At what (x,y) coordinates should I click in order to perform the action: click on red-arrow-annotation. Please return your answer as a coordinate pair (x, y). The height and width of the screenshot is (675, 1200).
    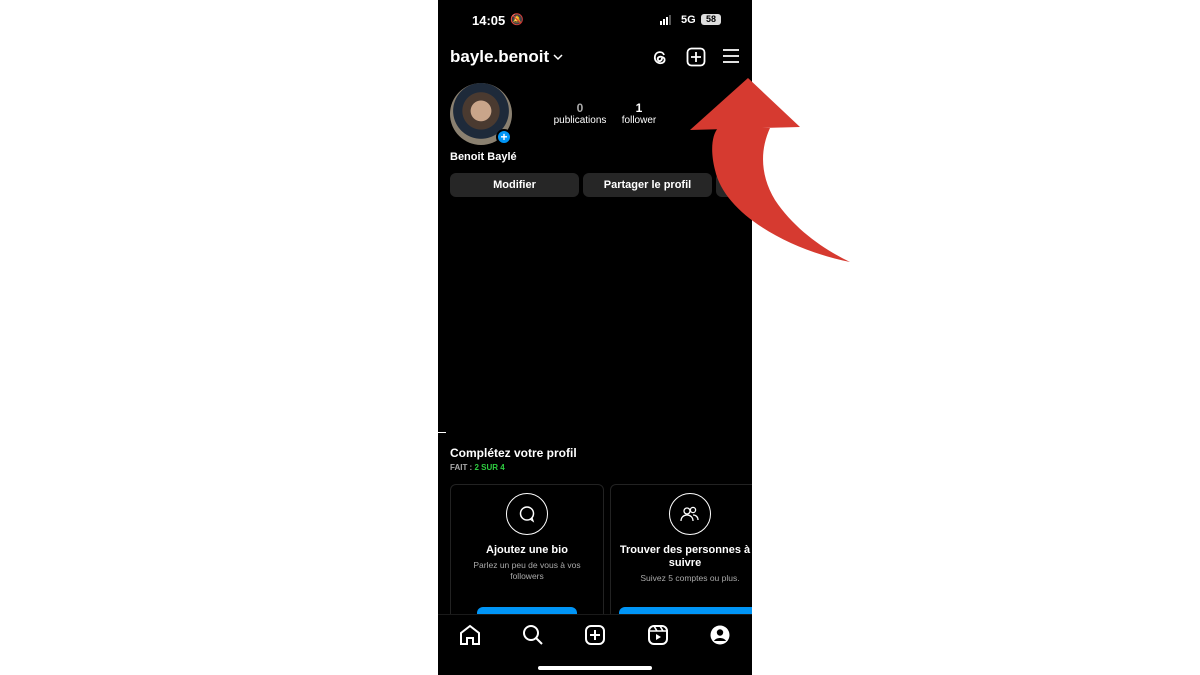
    Looking at the image, I should click on (770, 170).